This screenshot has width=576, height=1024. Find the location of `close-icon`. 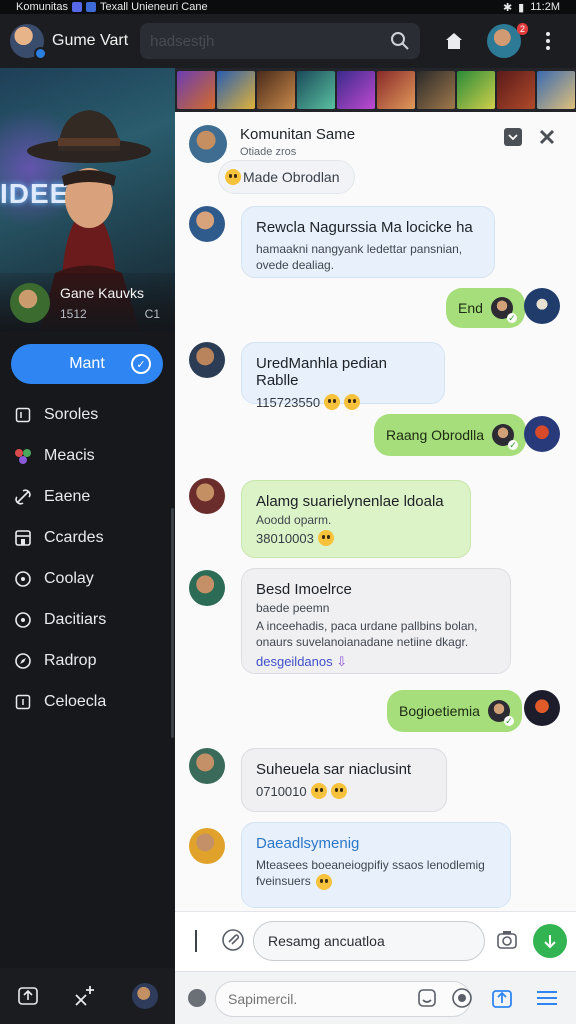

close-icon is located at coordinates (547, 137).